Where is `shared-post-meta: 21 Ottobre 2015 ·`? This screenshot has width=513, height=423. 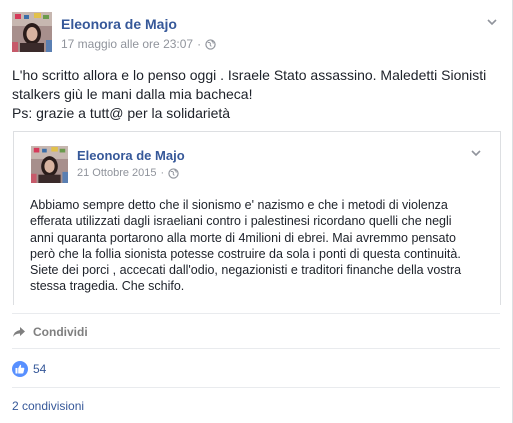 shared-post-meta: 21 Ottobre 2015 · is located at coordinates (128, 173).